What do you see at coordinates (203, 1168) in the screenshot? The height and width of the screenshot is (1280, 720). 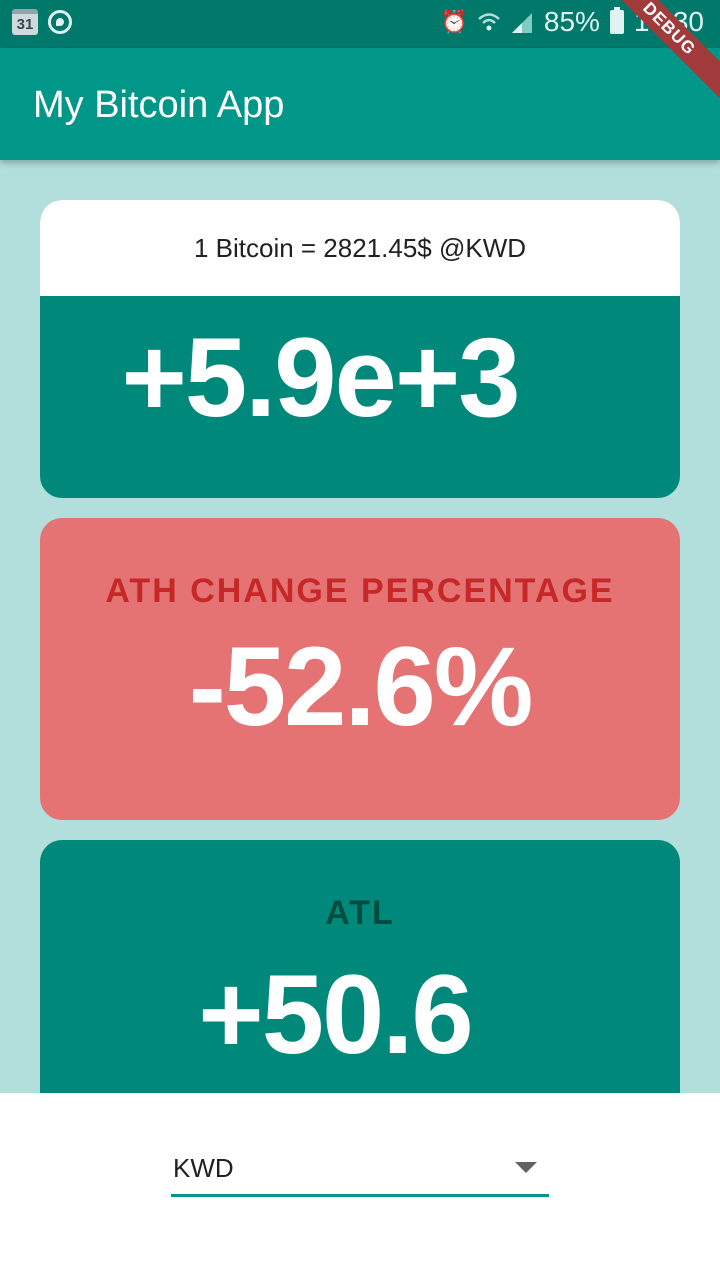 I see `currency-selected-value: KWD` at bounding box center [203, 1168].